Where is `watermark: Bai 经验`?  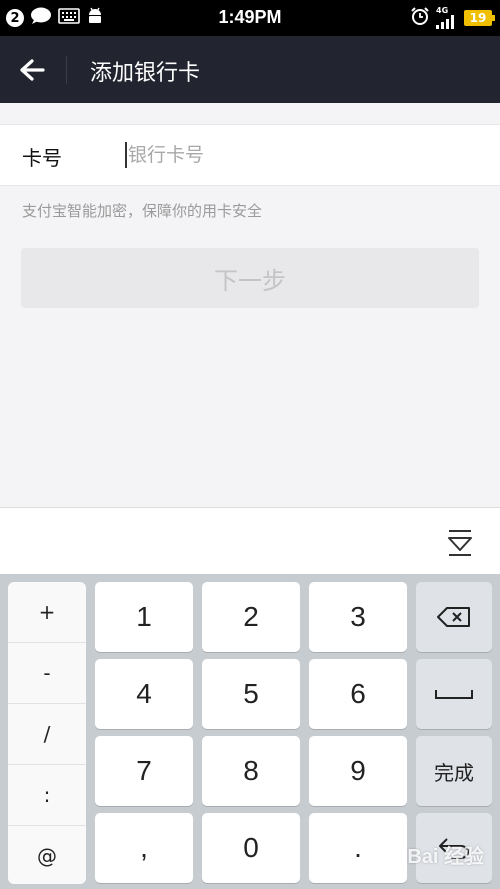 watermark: Bai 经验 is located at coordinates (445, 857).